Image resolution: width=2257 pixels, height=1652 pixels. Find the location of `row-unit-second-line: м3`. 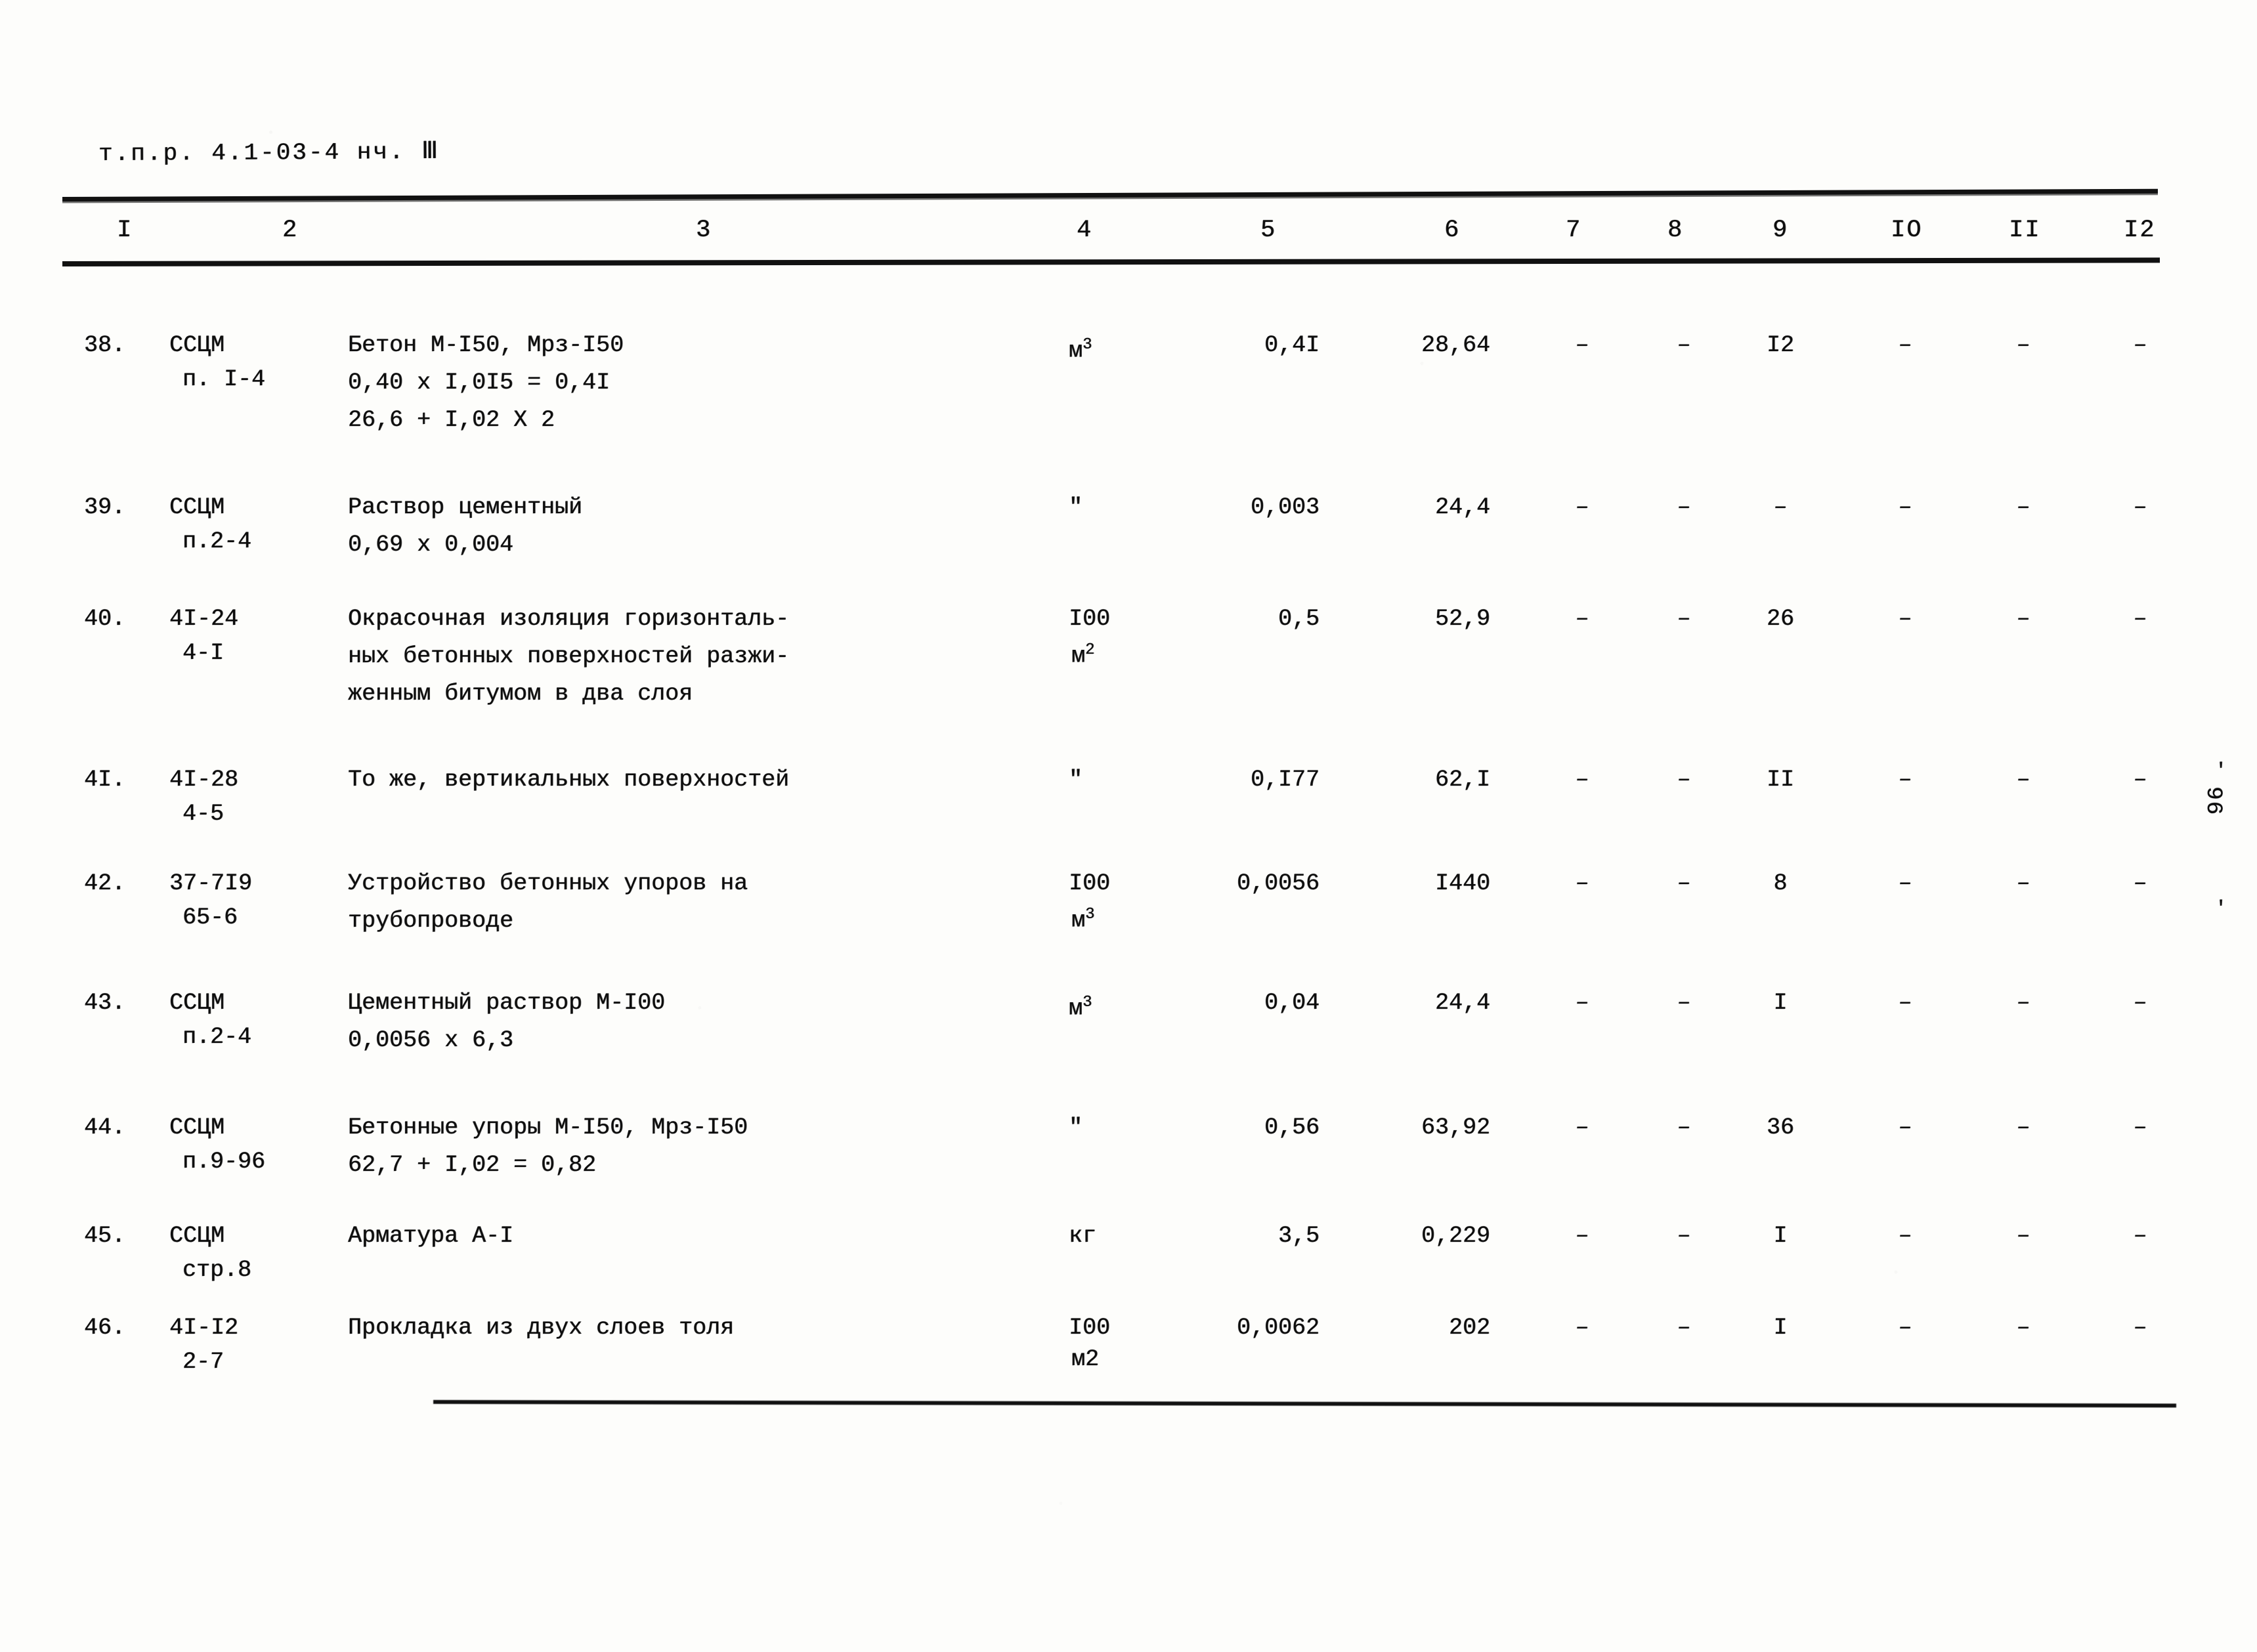

row-unit-second-line: м3 is located at coordinates (1083, 920).